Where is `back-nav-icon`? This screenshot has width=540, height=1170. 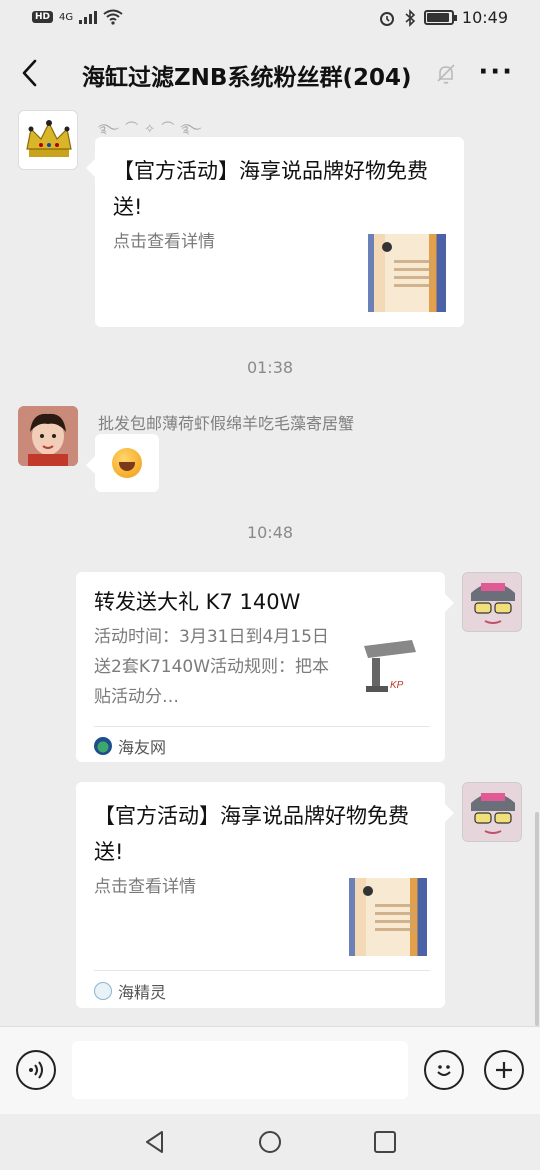
back-nav-icon is located at coordinates (155, 1142).